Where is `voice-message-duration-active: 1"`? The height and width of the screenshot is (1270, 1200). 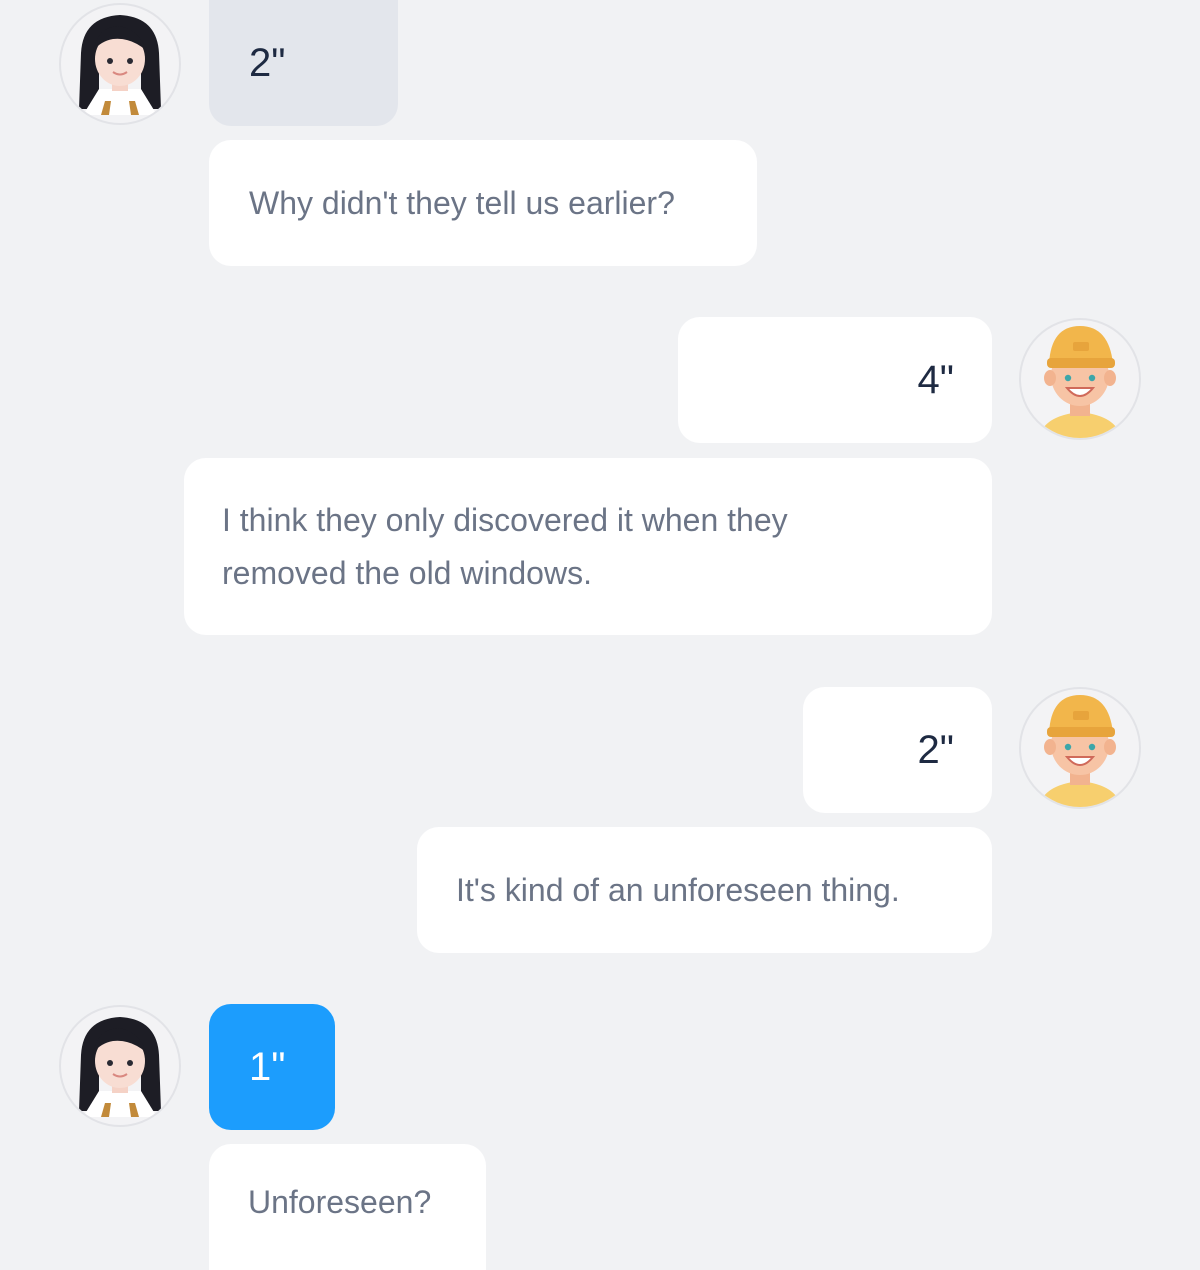
voice-message-duration-active: 1" is located at coordinates (272, 1067).